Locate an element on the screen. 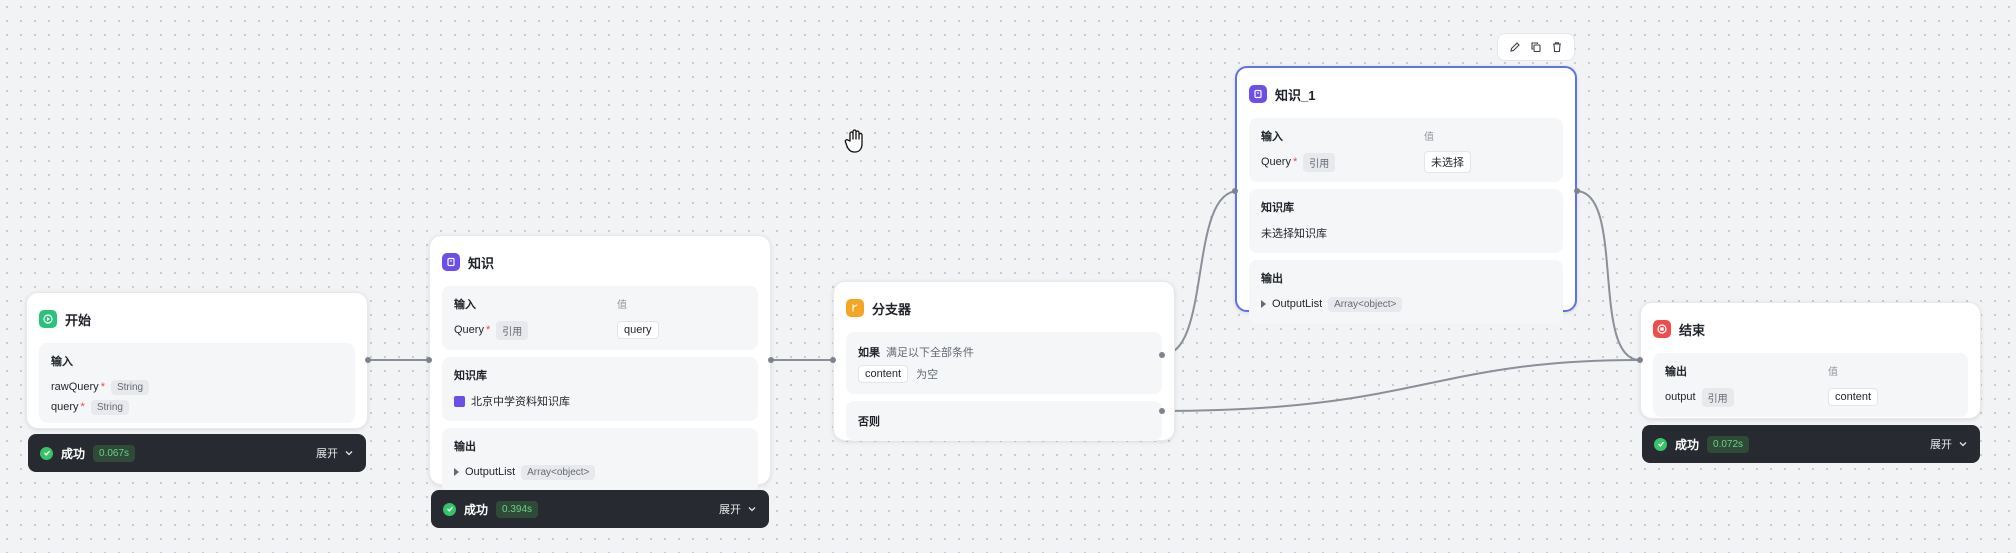 The width and height of the screenshot is (2016, 553). knowledge1-node-title: 知识_1 is located at coordinates (1295, 95).